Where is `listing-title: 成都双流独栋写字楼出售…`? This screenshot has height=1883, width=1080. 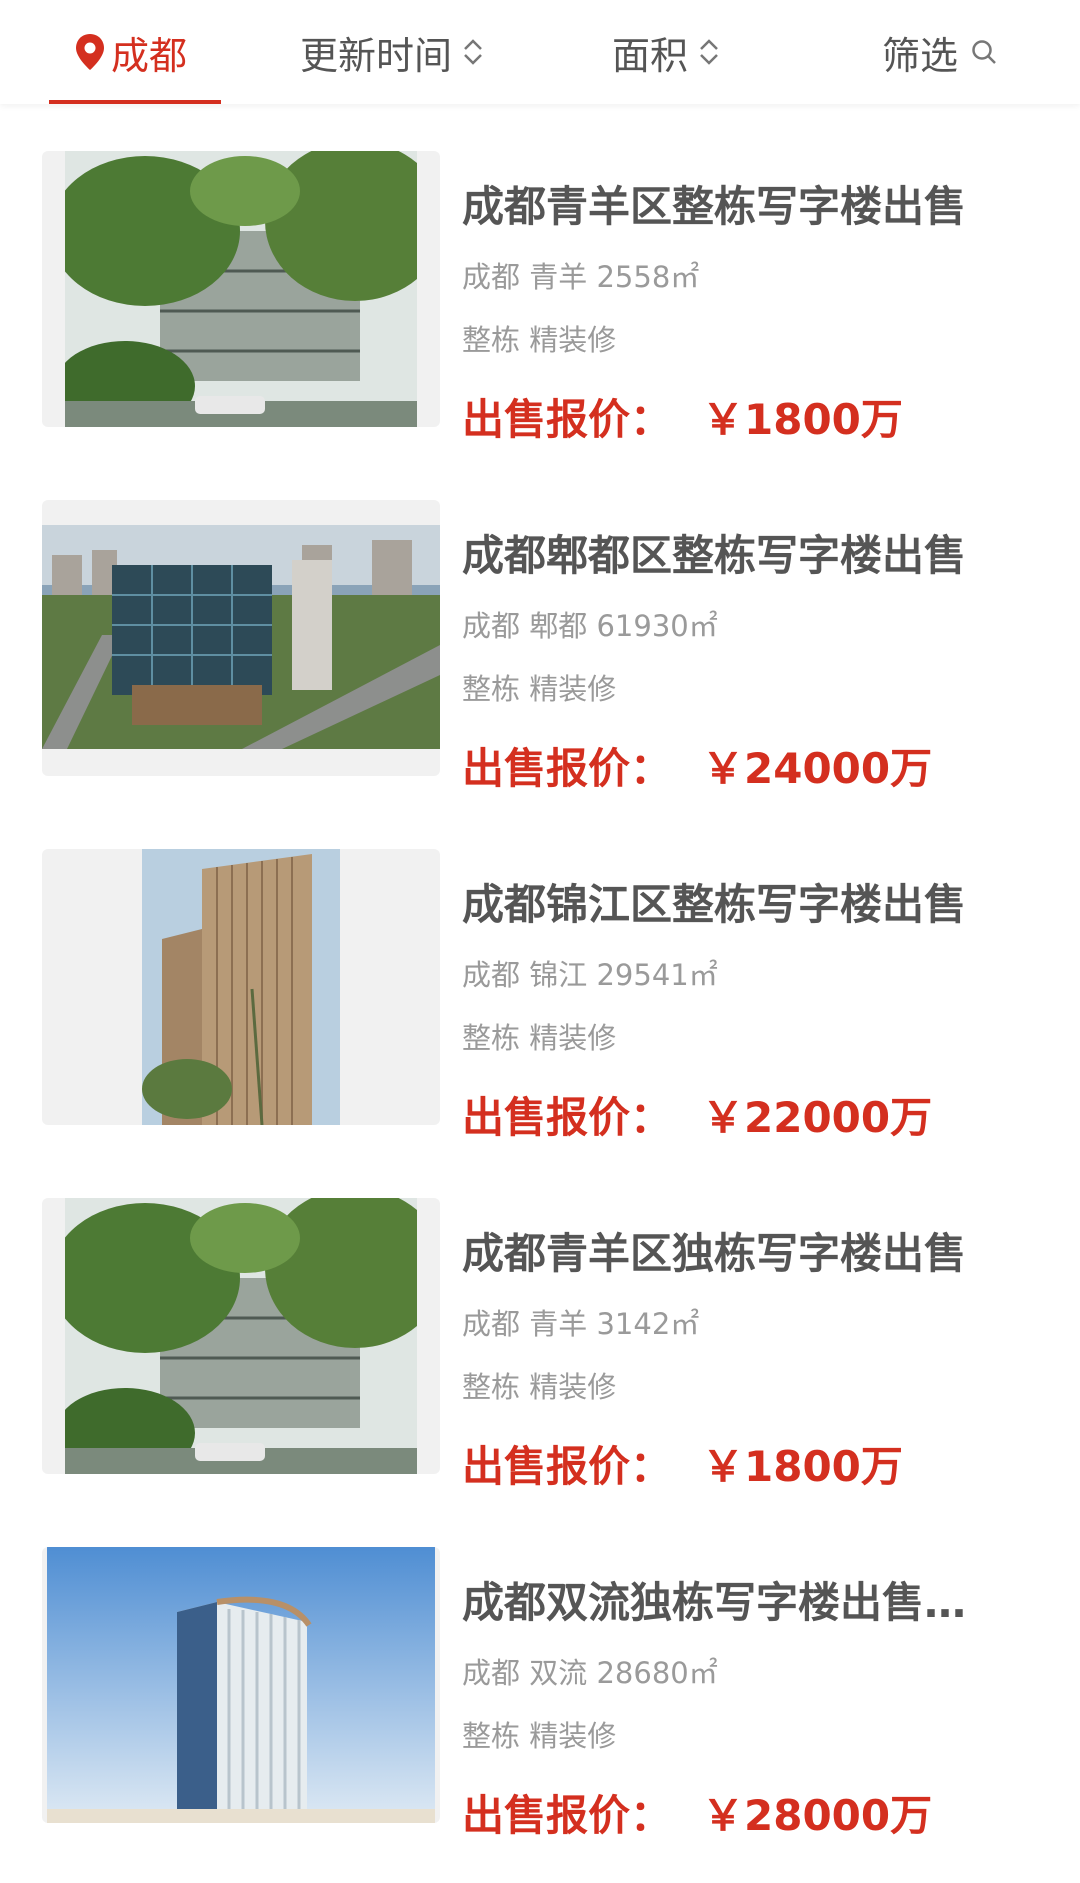 listing-title: 成都双流独栋写字楼出售… is located at coordinates (732, 1599).